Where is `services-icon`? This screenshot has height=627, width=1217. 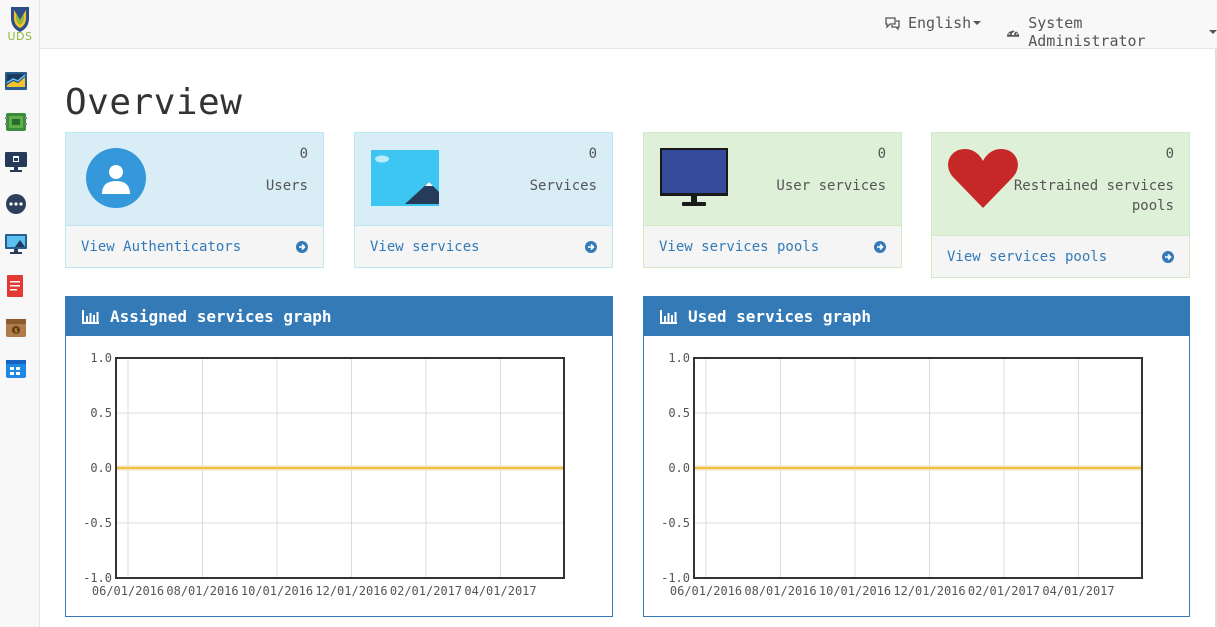
services-icon is located at coordinates (16, 122).